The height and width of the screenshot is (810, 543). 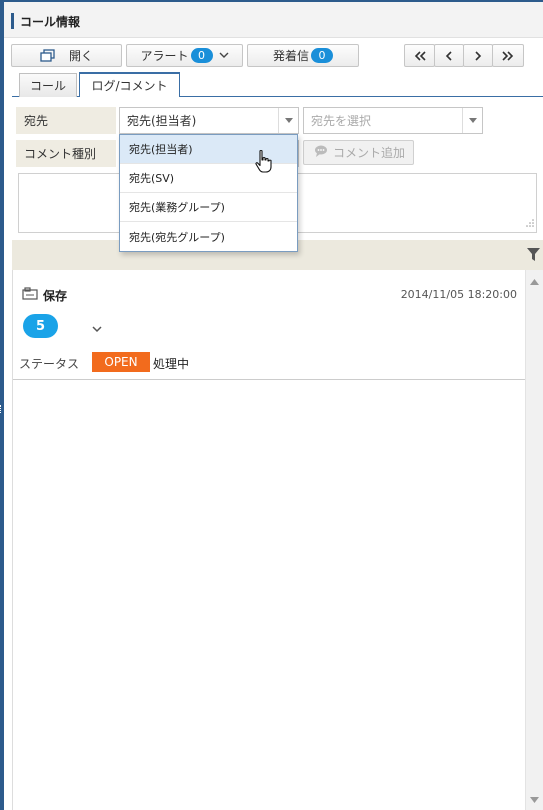 I want to click on page-title: コール情報, so click(x=50, y=22).